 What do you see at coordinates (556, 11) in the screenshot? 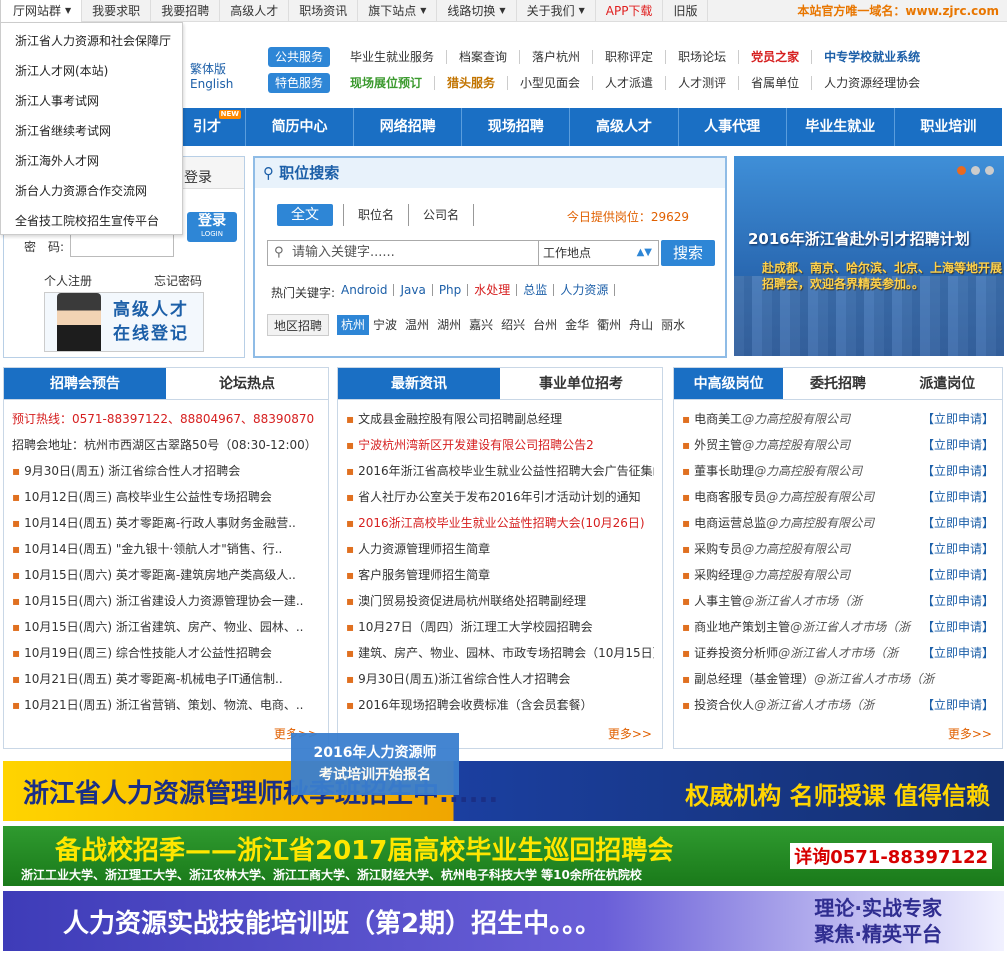
I see `topbar-item-about: 关于我们 ▼` at bounding box center [556, 11].